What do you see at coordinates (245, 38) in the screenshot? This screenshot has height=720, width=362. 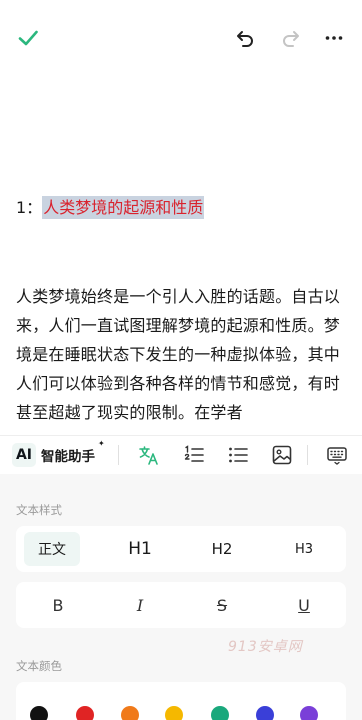 I see `undo-icon` at bounding box center [245, 38].